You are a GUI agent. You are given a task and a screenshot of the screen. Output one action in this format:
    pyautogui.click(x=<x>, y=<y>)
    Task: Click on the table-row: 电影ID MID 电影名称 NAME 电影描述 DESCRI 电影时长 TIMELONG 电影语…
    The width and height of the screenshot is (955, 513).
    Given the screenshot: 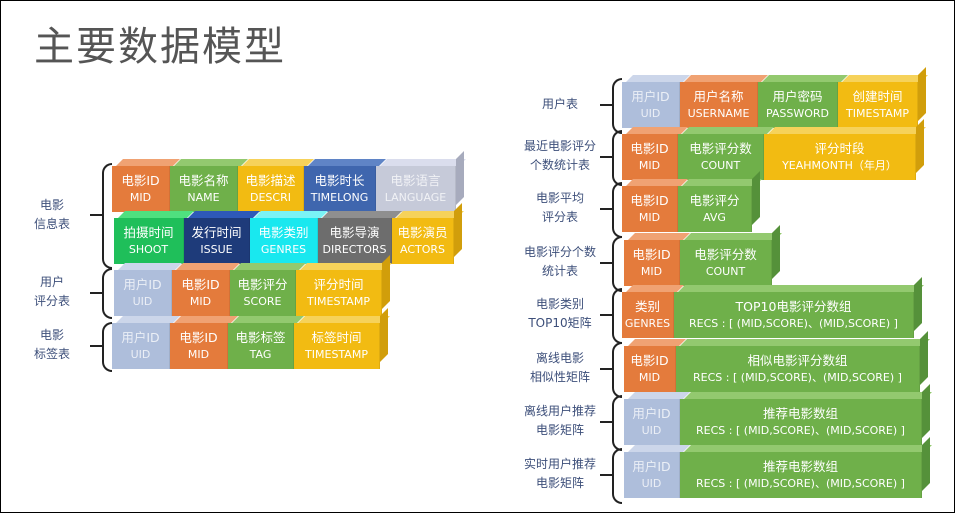 What is the action you would take?
    pyautogui.click(x=289, y=181)
    